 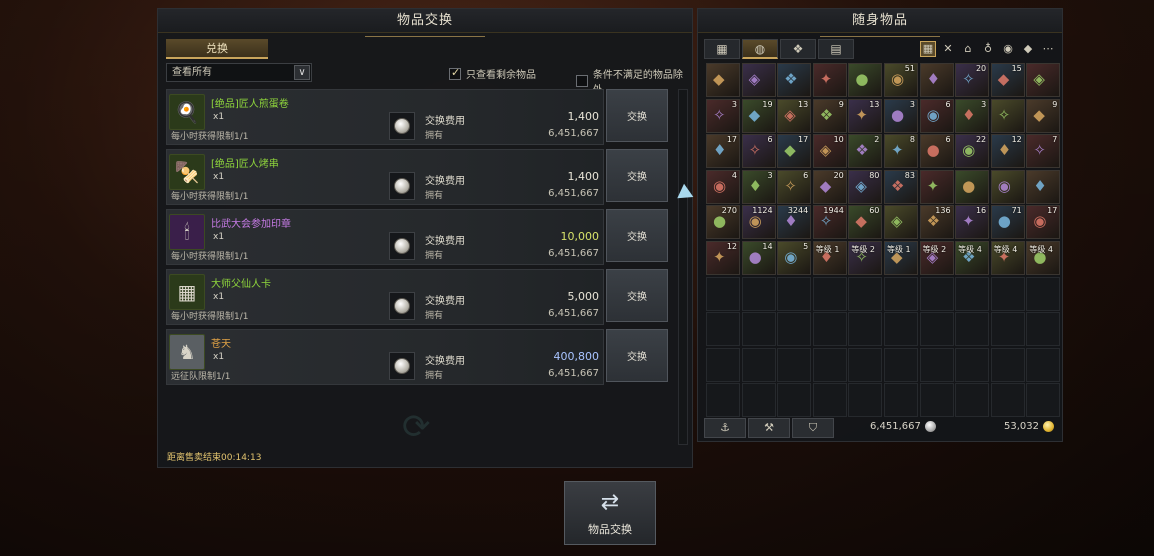 I want to click on inventory-item-slot: ◈ 10, so click(x=829, y=151).